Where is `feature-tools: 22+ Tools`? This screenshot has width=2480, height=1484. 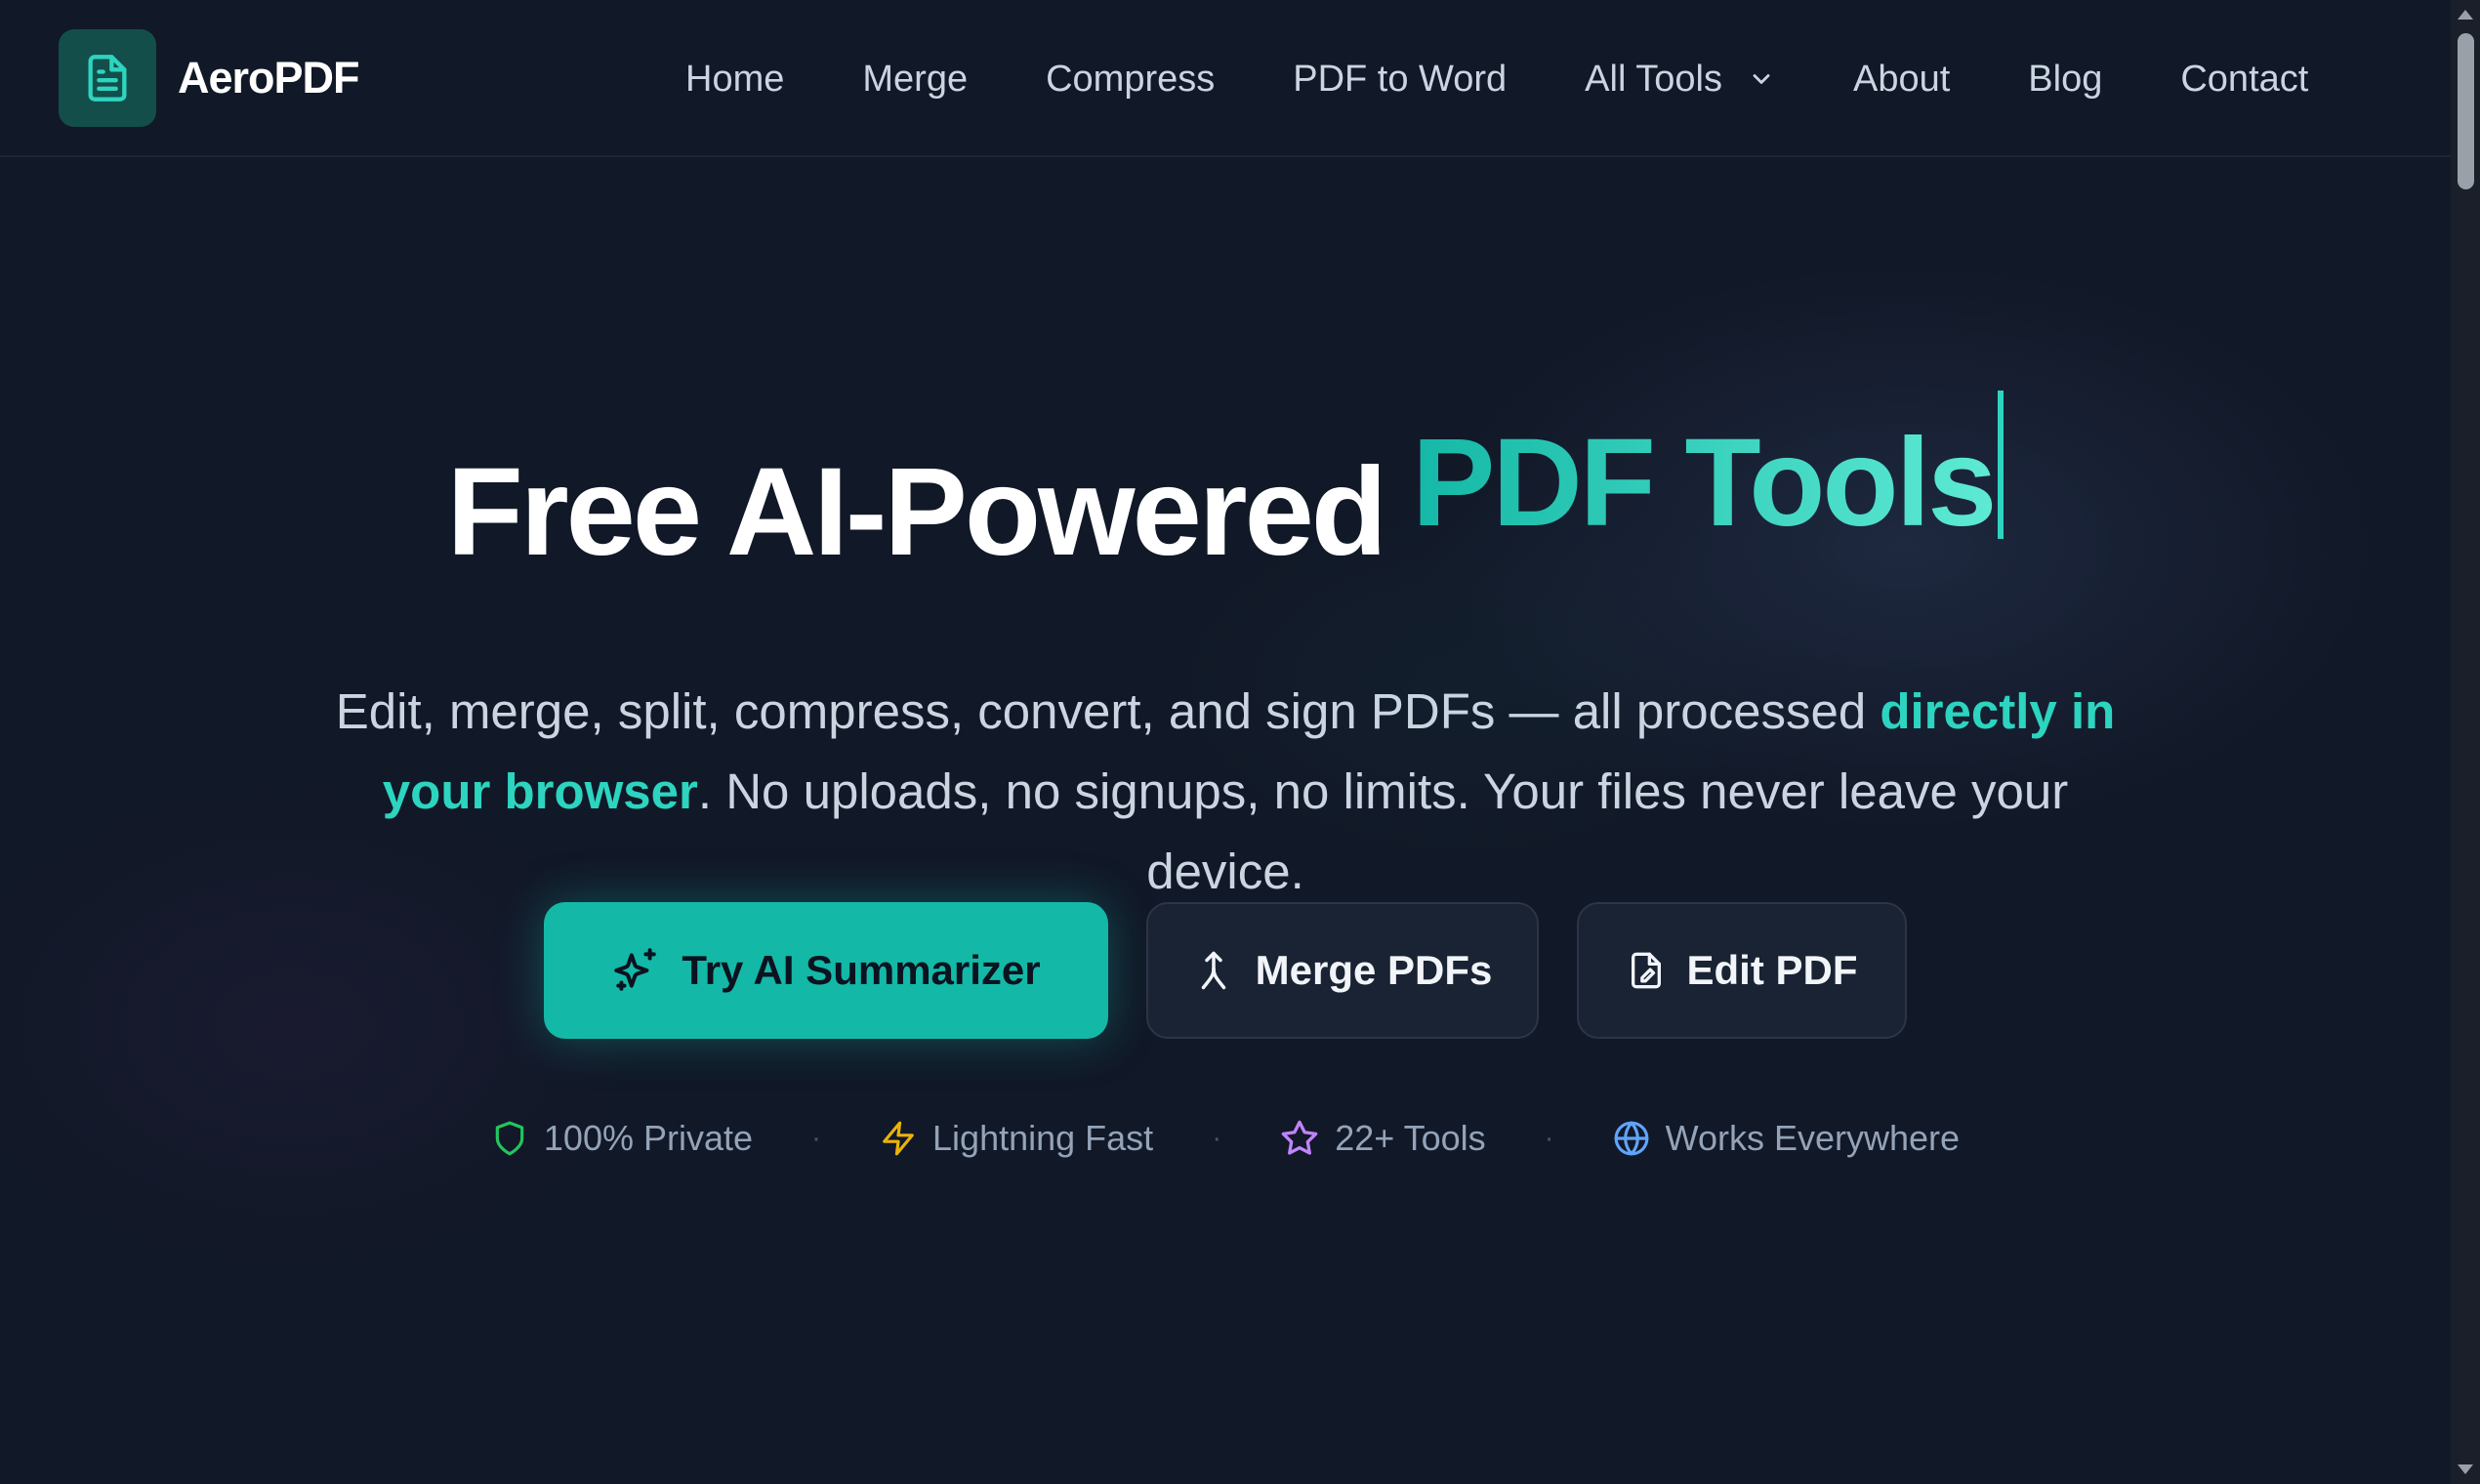
feature-tools: 22+ Tools is located at coordinates (1383, 1139).